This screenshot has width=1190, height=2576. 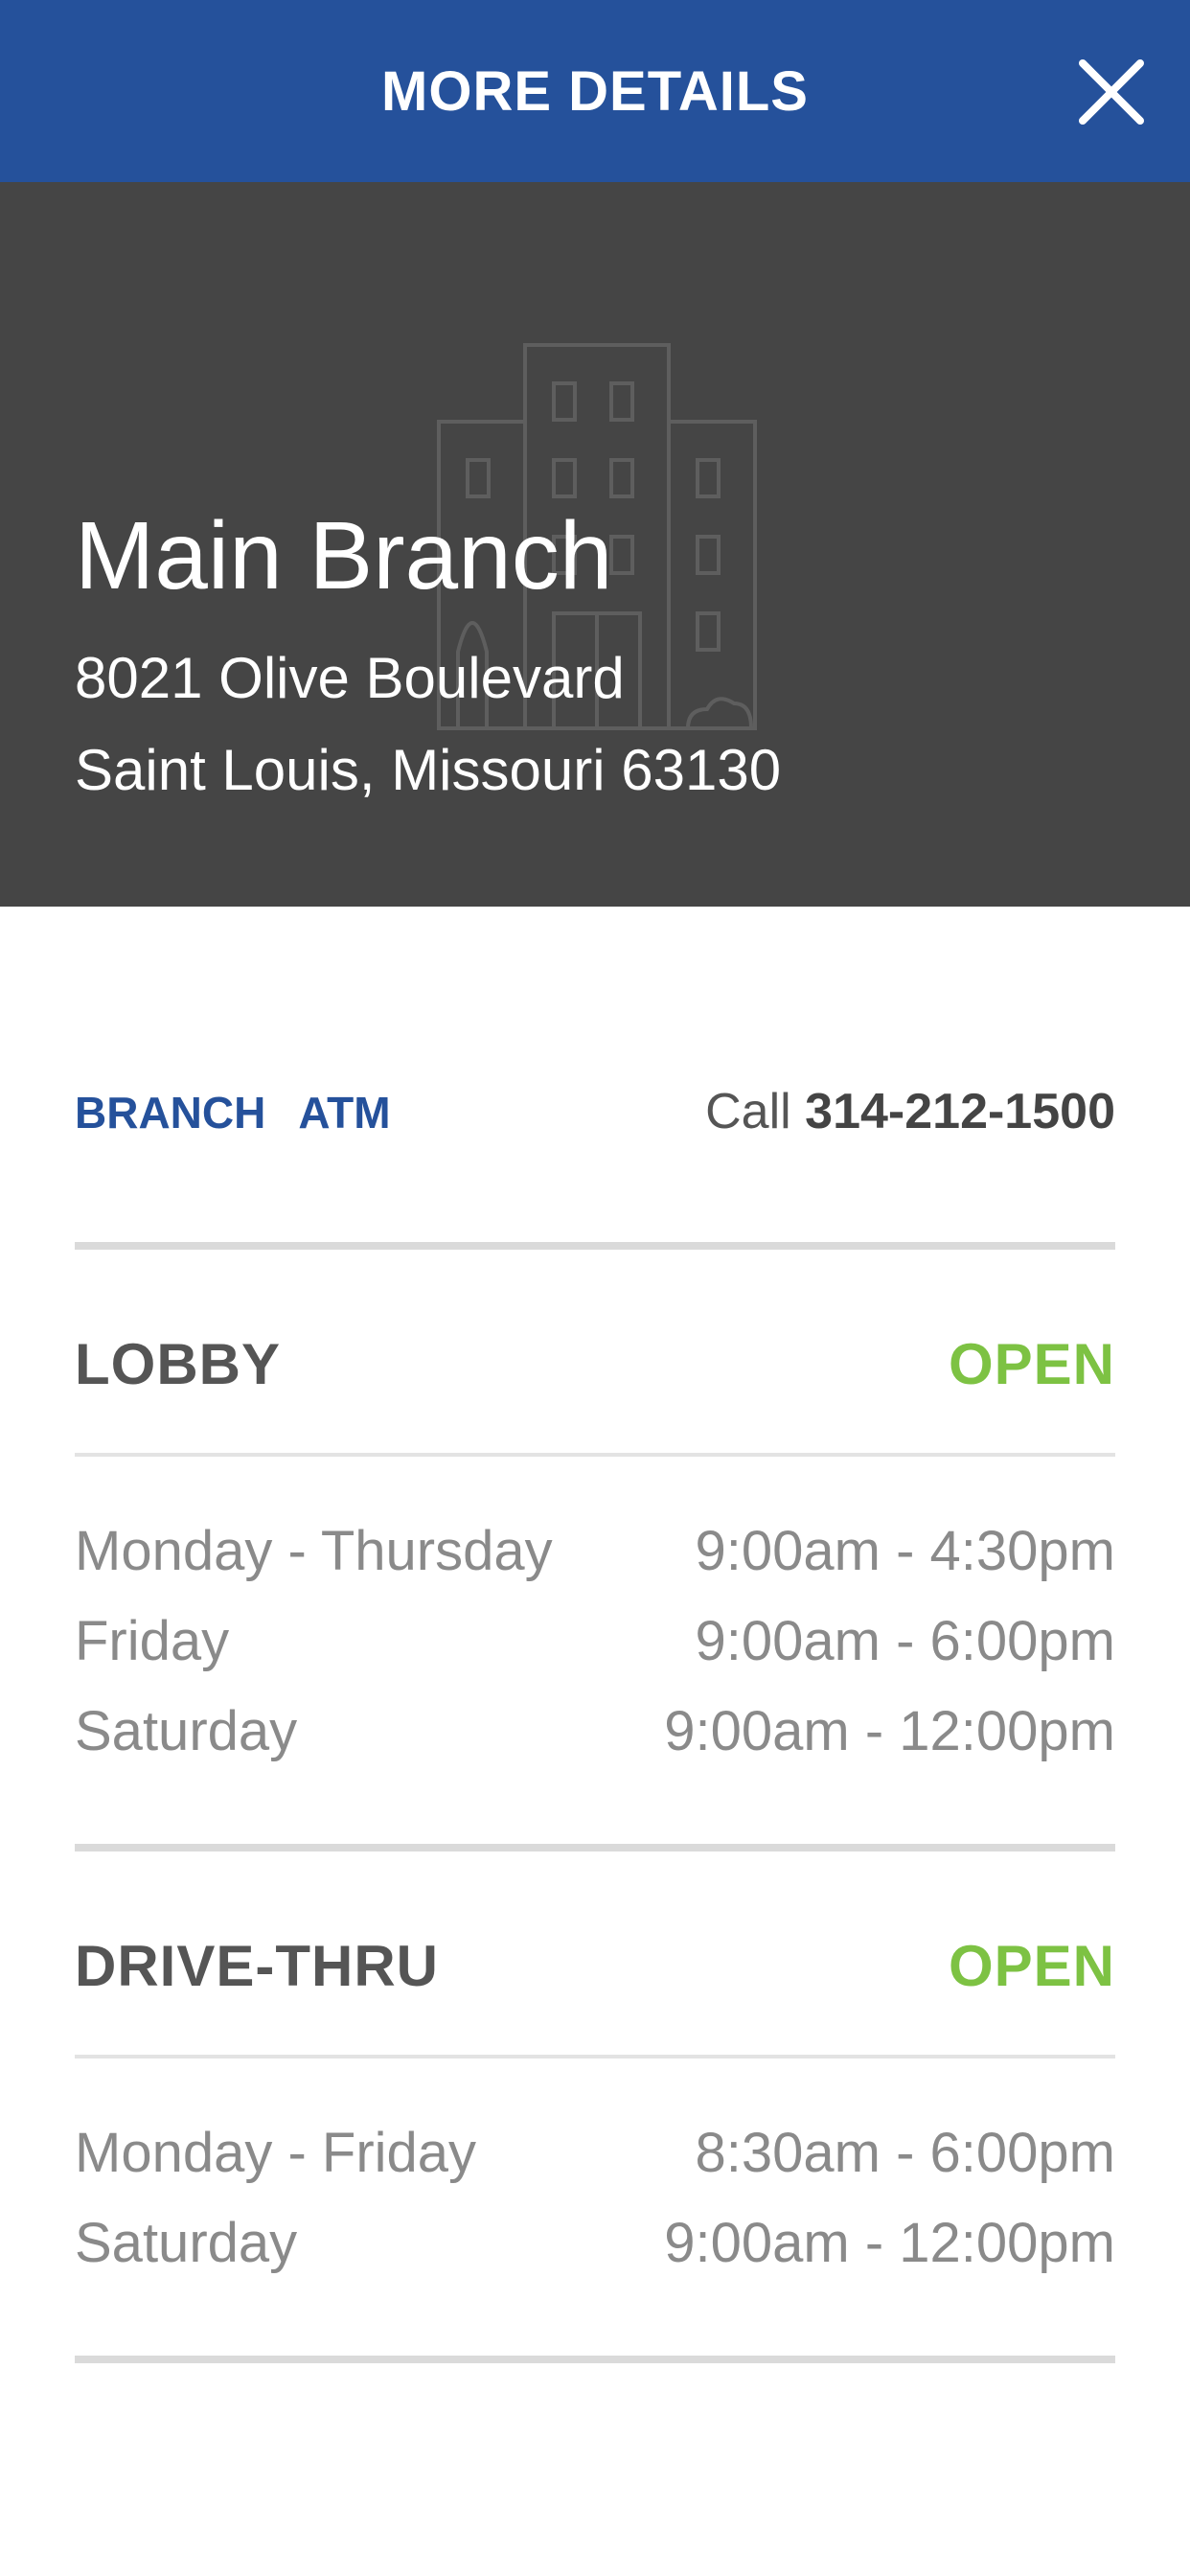 I want to click on address-line-2: Saint Louis, Missouri 63130, so click(x=429, y=770).